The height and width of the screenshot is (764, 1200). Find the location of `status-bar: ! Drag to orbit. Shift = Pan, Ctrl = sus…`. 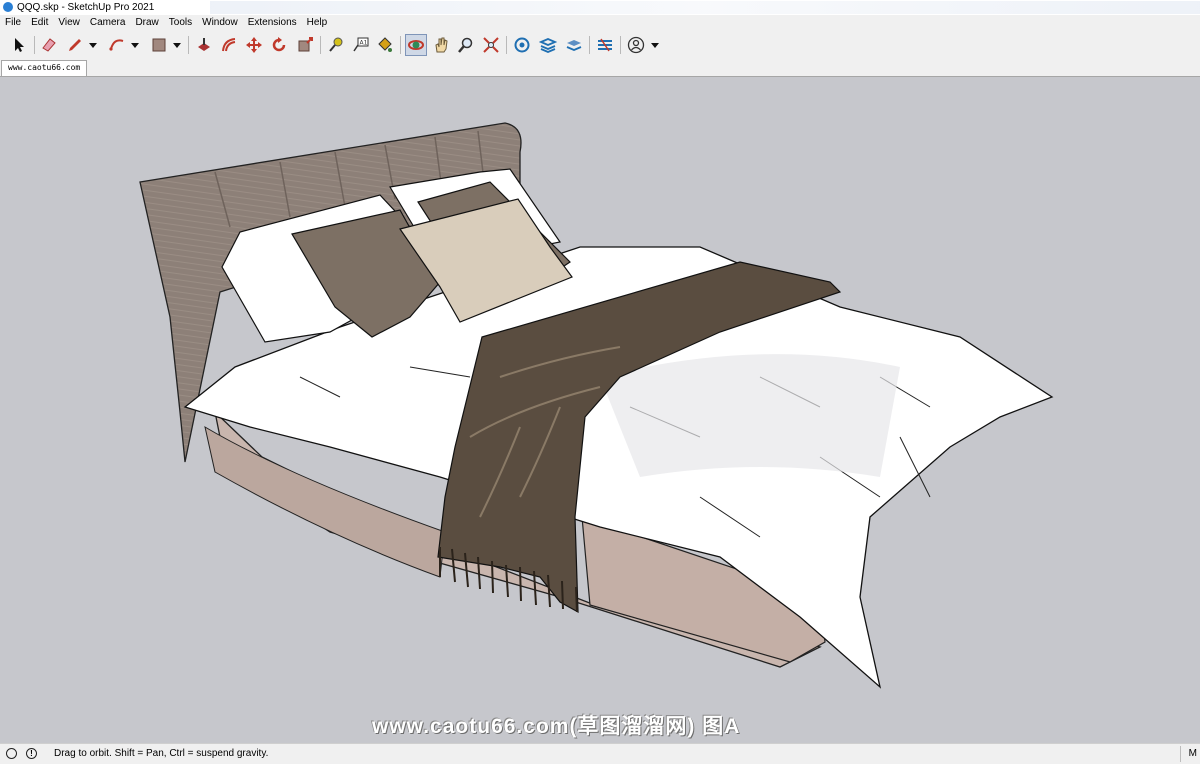

status-bar: ! Drag to orbit. Shift = Pan, Ctrl = sus… is located at coordinates (600, 753).